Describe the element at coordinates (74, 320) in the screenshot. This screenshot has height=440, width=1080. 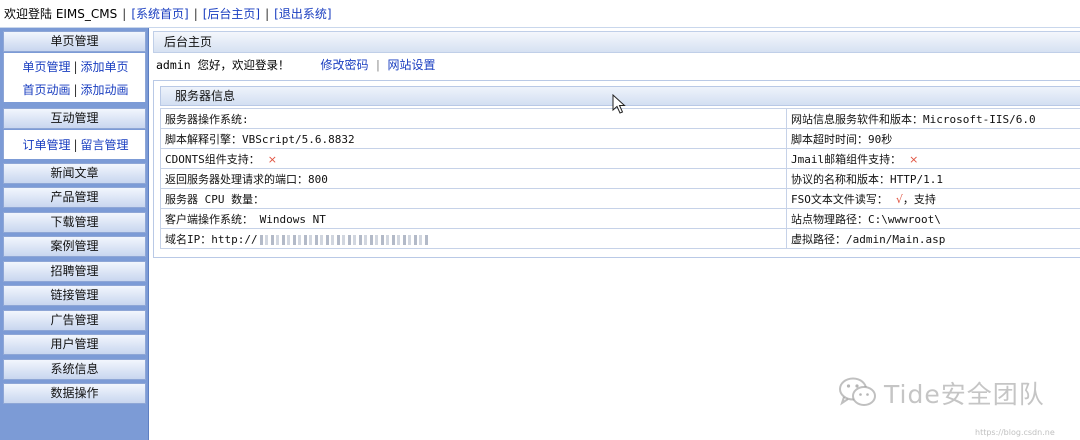
I see `menu-ads: 广告管理` at that location.